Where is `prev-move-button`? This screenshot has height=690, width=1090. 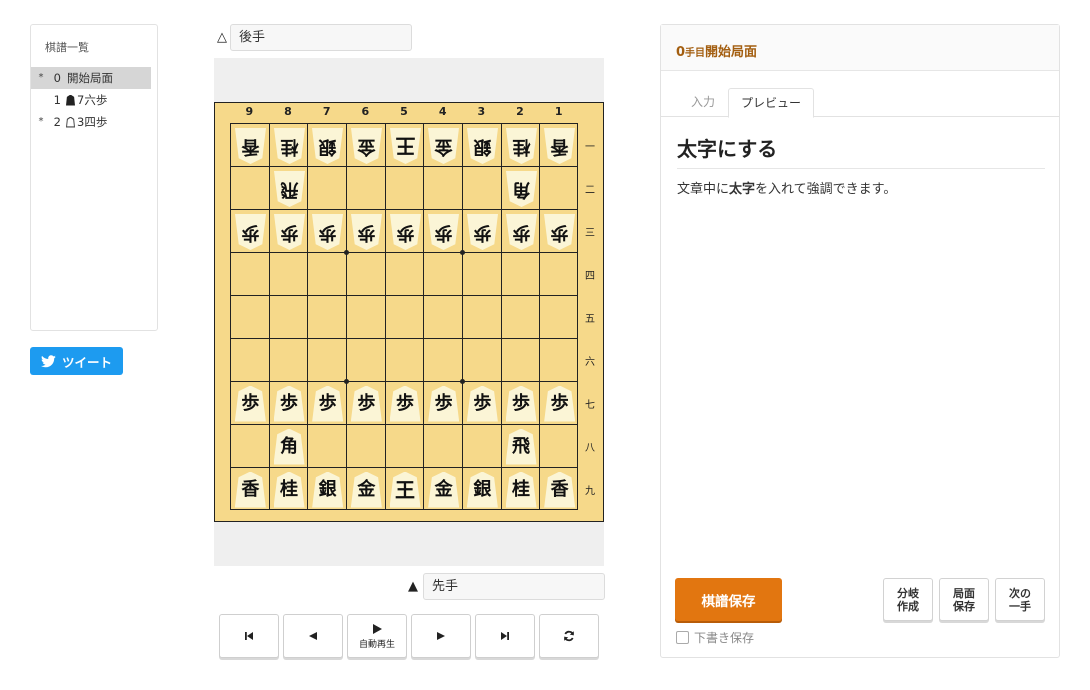 prev-move-button is located at coordinates (313, 636).